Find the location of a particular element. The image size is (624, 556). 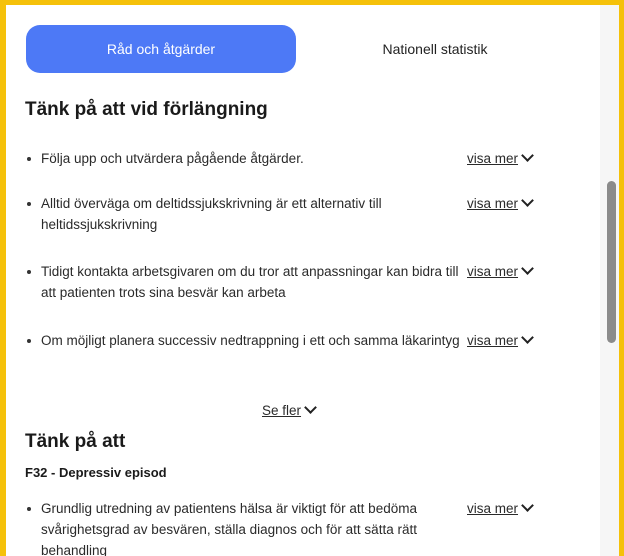

tab-label: Råd och åtgärder is located at coordinates (161, 49).